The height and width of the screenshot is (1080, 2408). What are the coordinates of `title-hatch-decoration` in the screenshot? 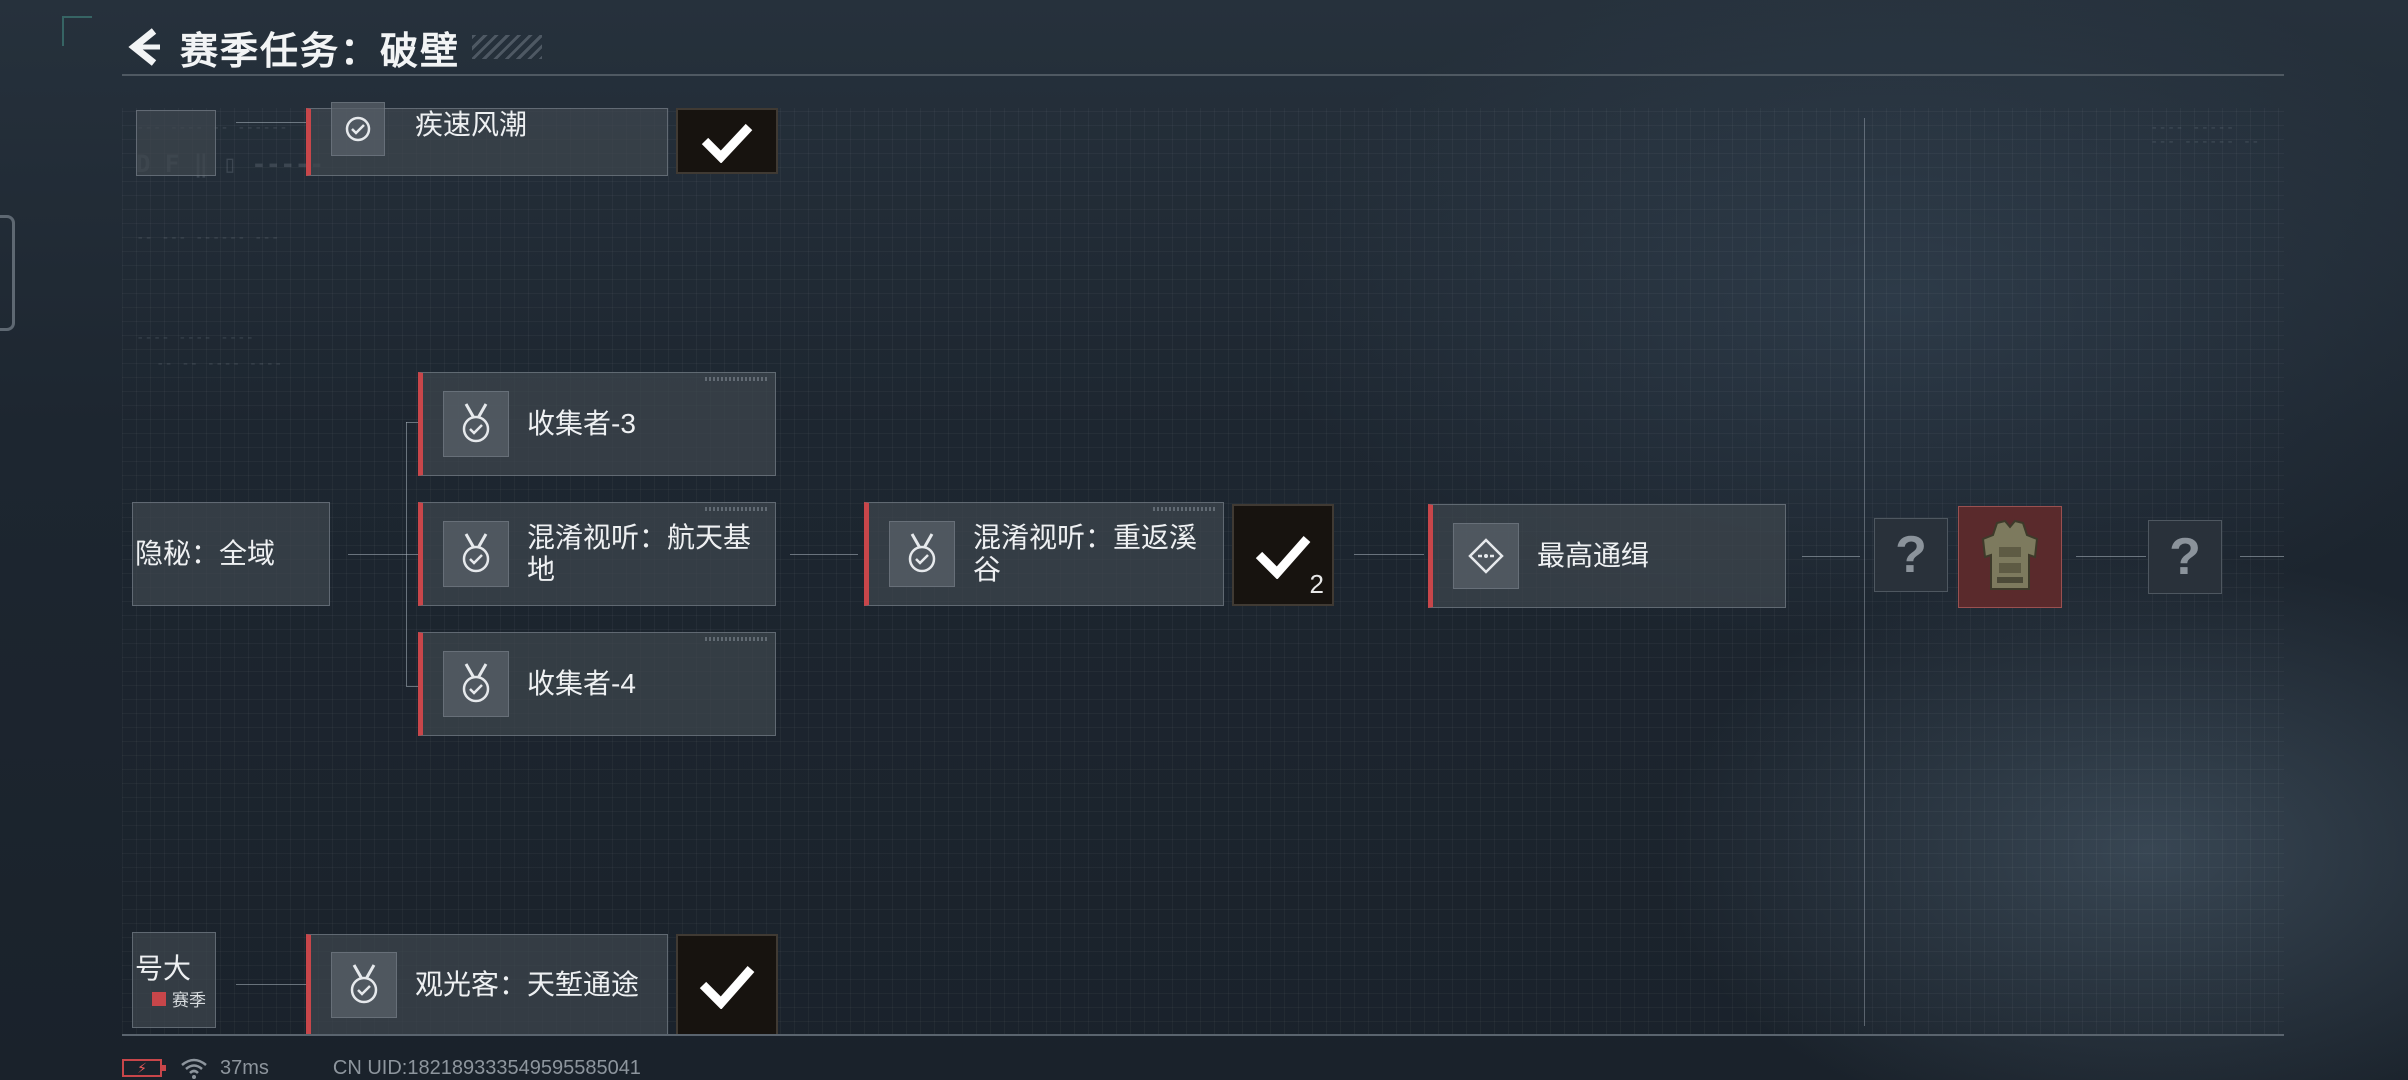 It's located at (507, 47).